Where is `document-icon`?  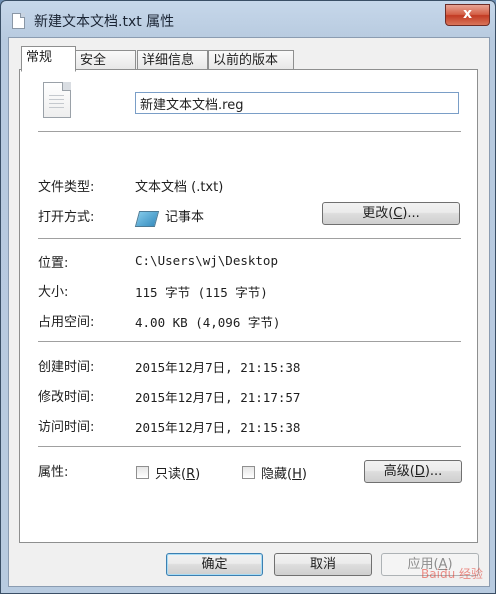
document-icon is located at coordinates (18, 21).